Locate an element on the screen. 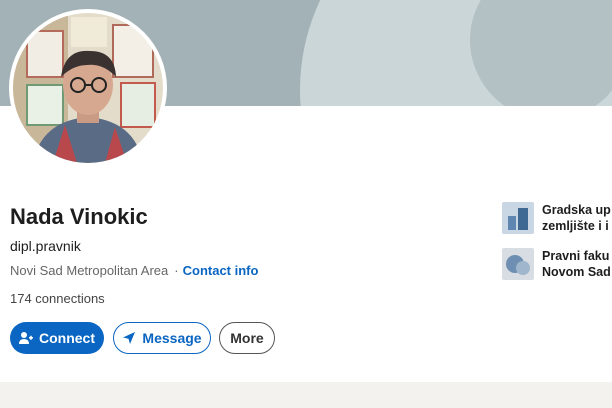 The height and width of the screenshot is (408, 612). more-label: More is located at coordinates (247, 338).